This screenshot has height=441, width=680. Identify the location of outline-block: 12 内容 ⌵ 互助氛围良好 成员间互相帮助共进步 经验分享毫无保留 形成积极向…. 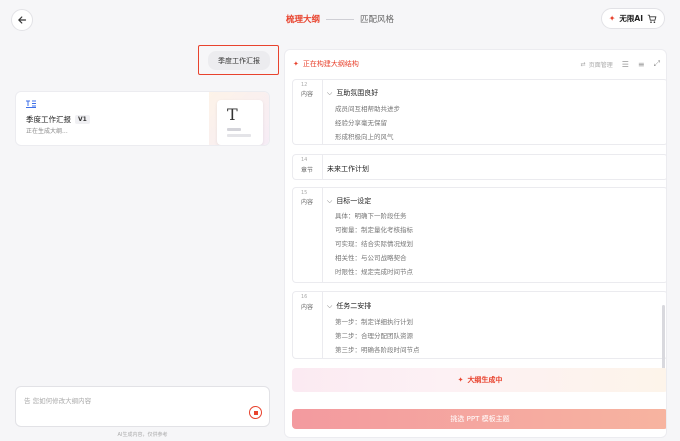
(479, 112).